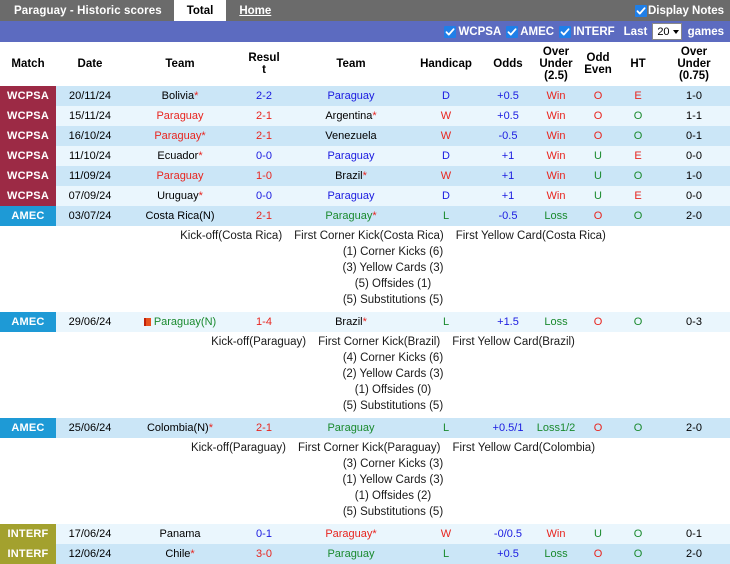 The image size is (730, 564). I want to click on home-team: Uruguay*, so click(180, 196).